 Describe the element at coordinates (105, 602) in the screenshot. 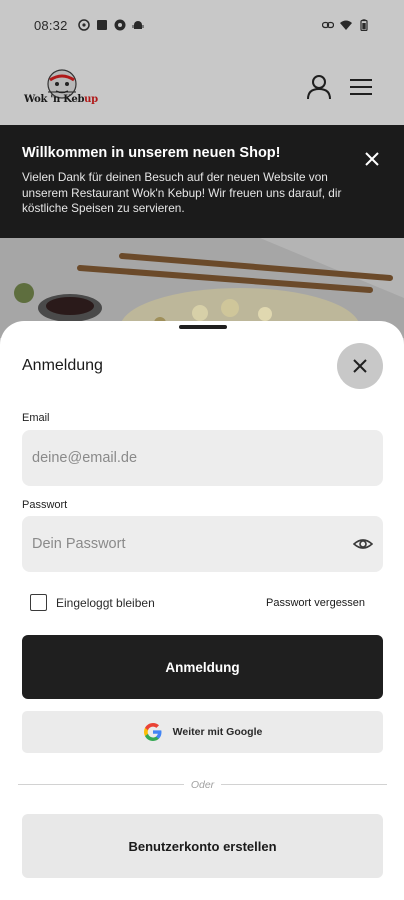

I see `remember-label: Eingeloggt bleiben` at that location.